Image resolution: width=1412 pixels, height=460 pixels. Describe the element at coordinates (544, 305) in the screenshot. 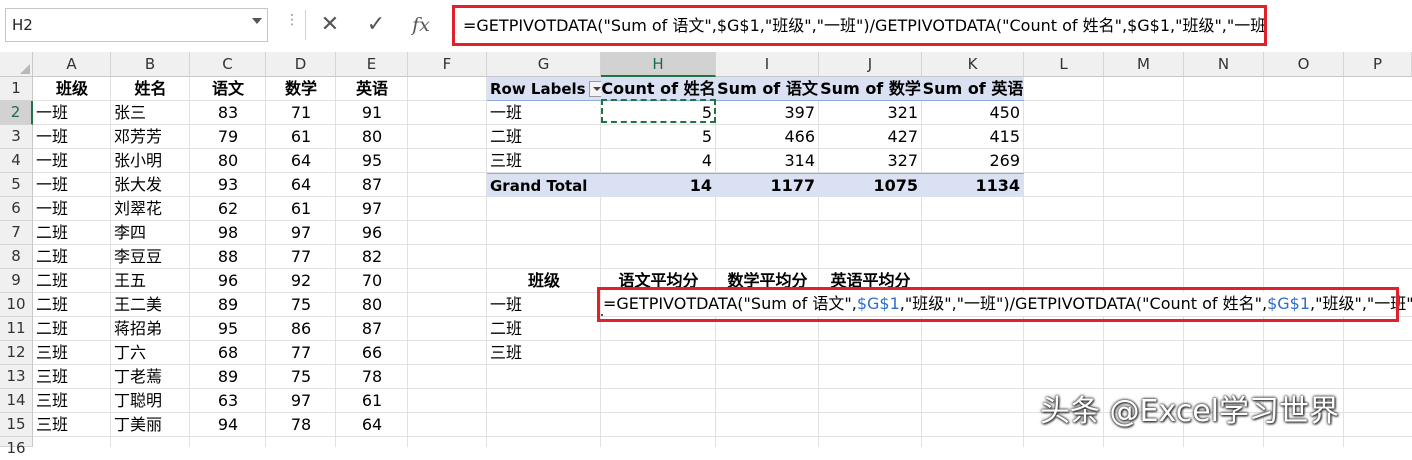

I see `avg-row-label: 一班` at that location.